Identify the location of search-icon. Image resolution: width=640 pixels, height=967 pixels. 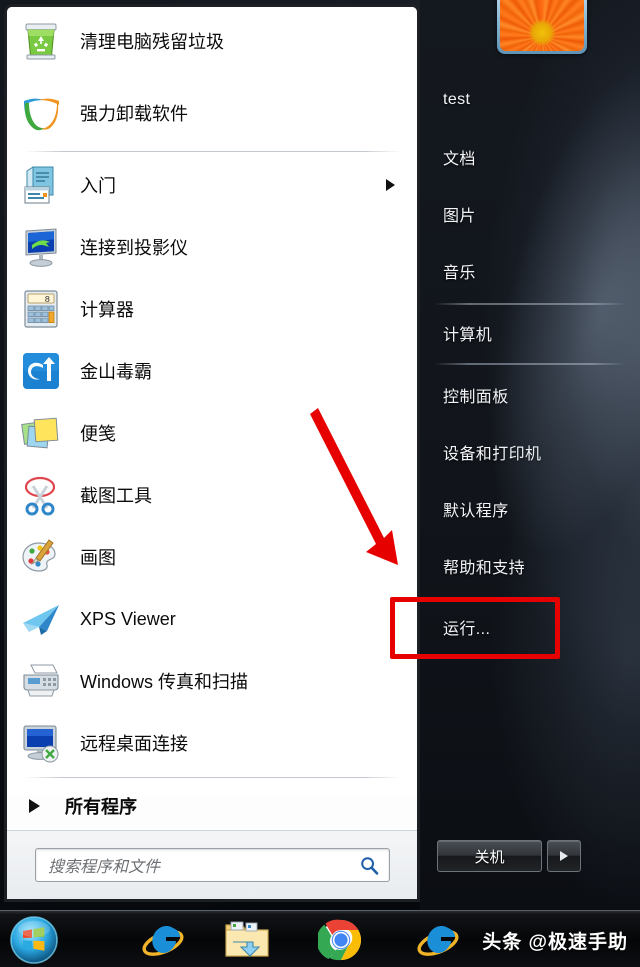
(369, 865).